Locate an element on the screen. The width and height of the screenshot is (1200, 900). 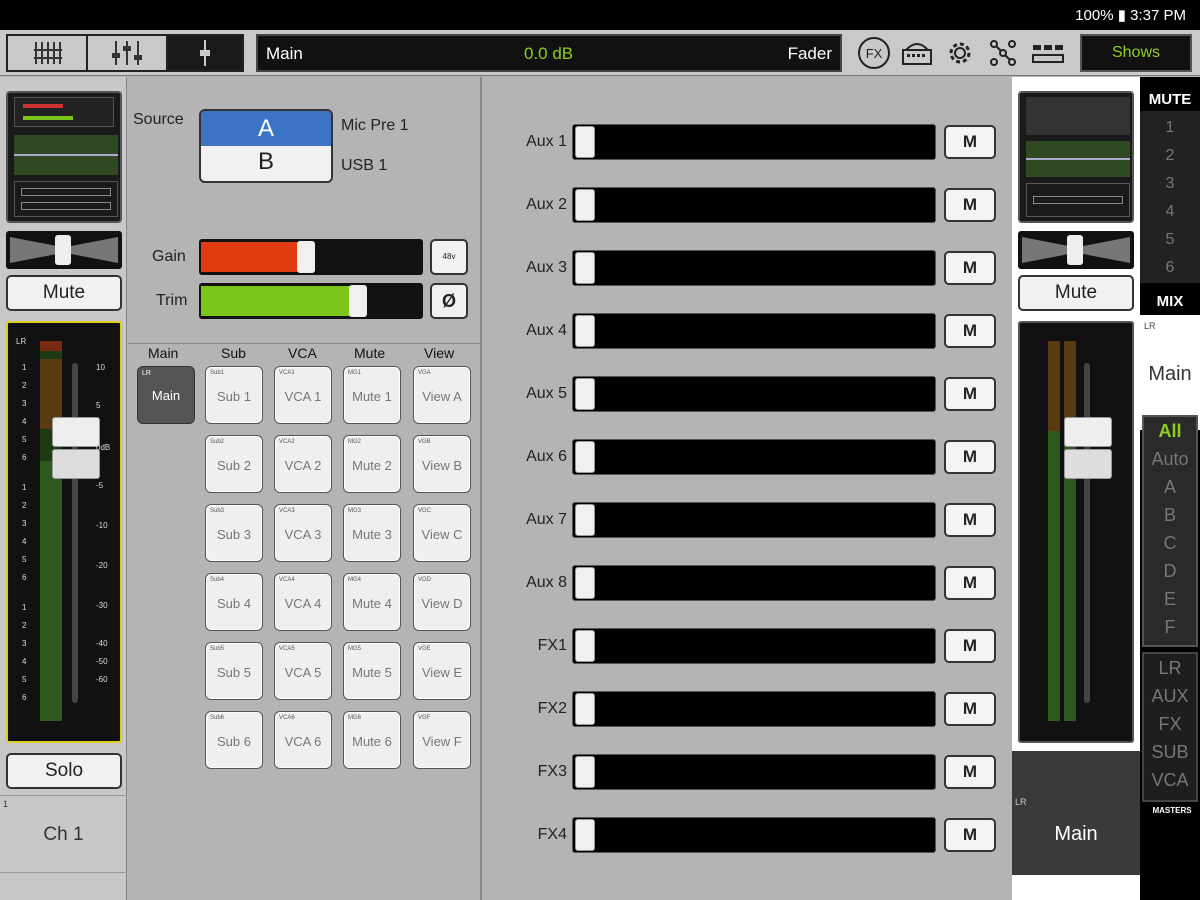
settings-button is located at coordinates (960, 53).